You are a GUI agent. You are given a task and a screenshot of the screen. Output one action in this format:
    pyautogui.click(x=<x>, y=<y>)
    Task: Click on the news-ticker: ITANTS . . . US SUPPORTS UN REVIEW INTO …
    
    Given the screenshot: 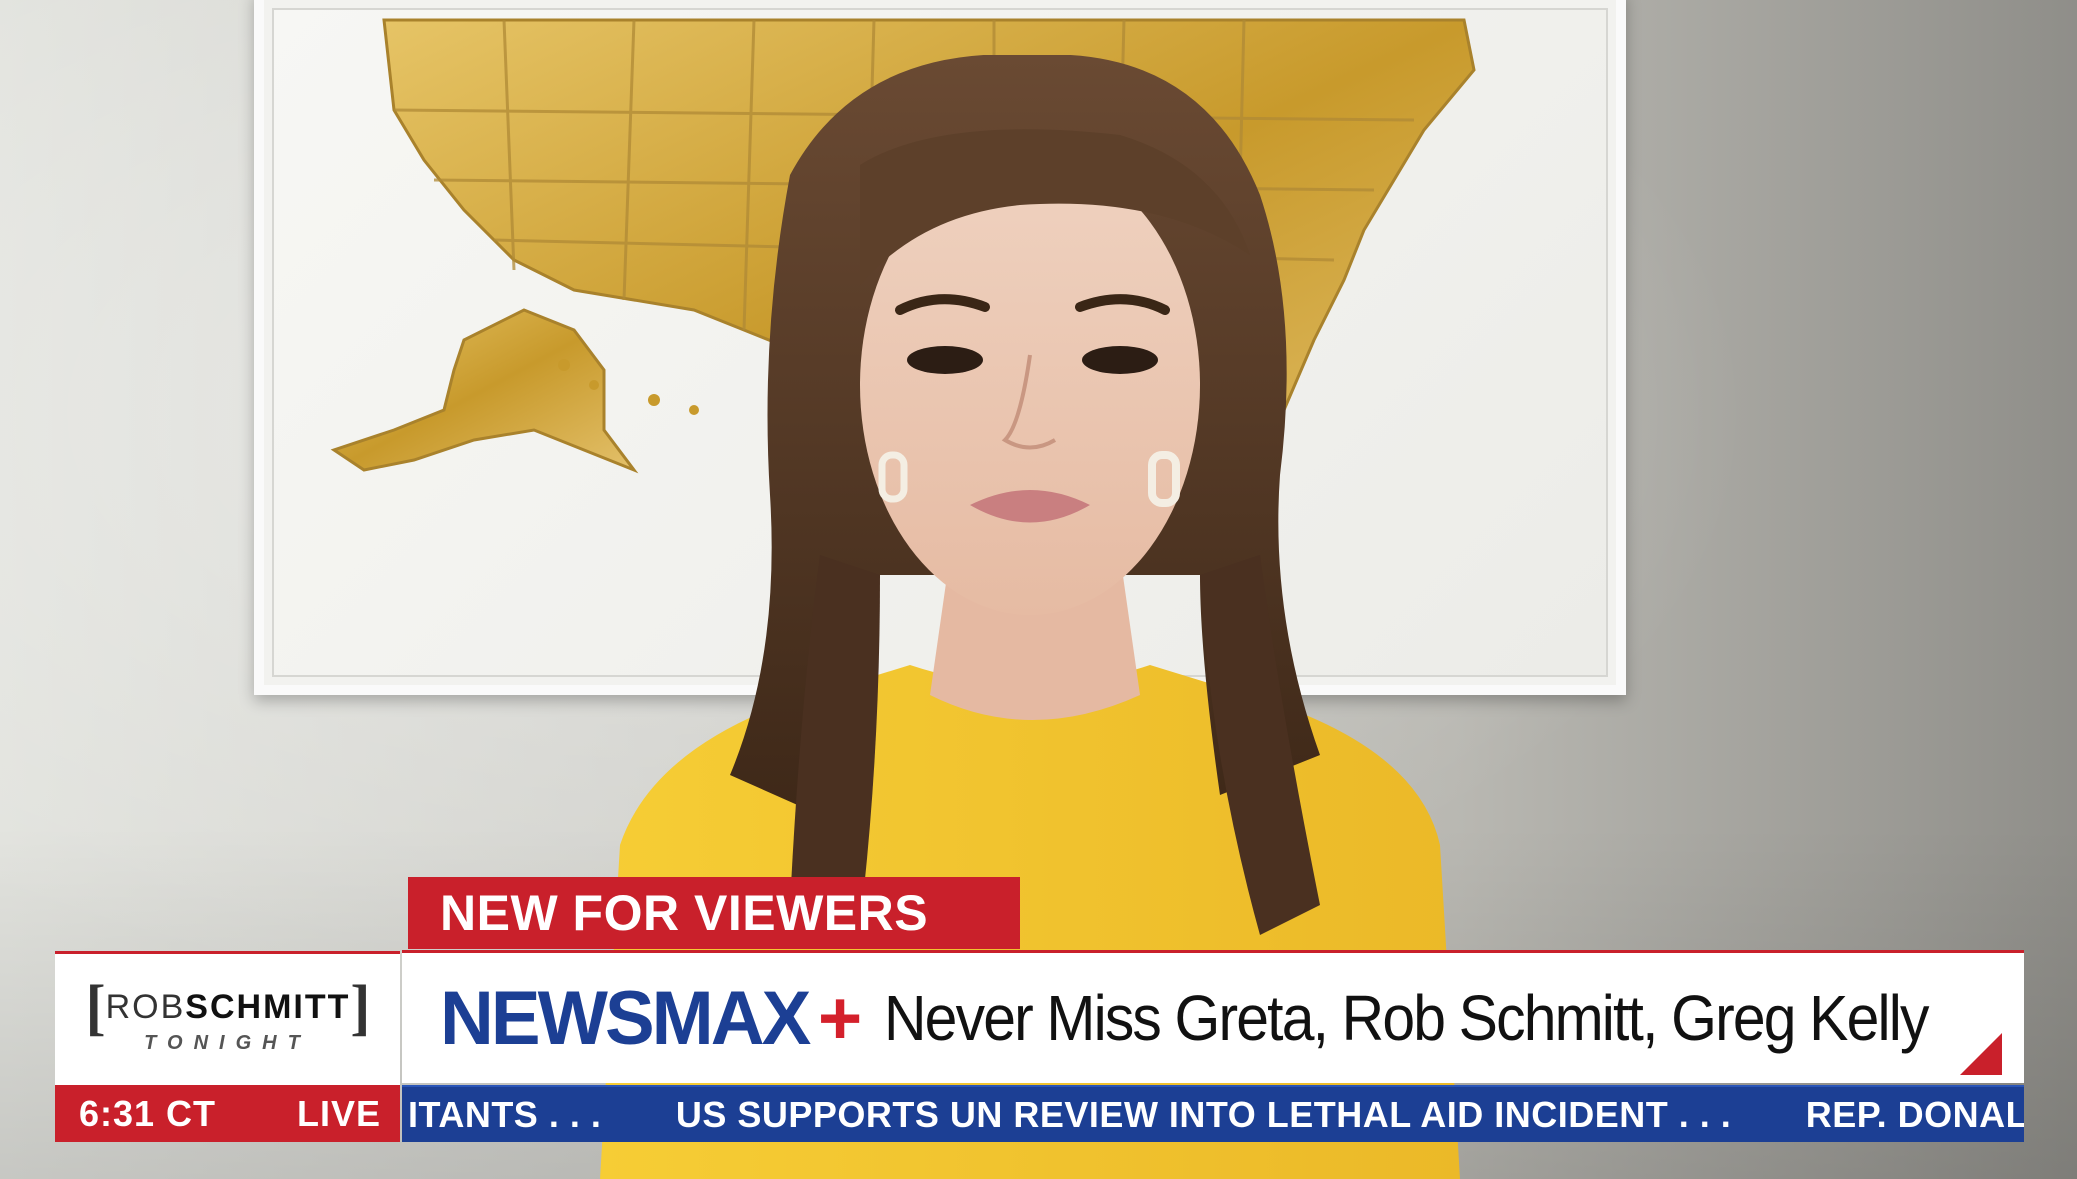 What is the action you would take?
    pyautogui.click(x=1213, y=1113)
    